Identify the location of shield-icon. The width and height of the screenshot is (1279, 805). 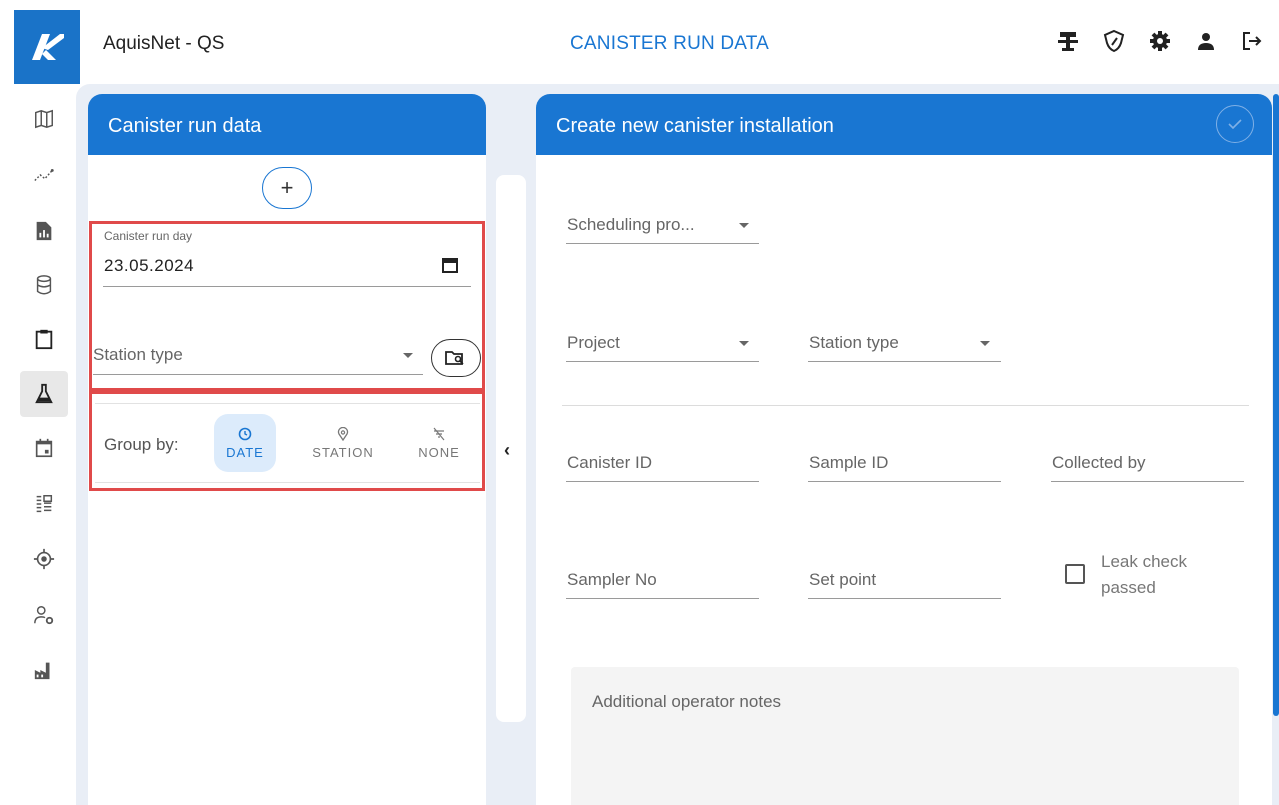
(1114, 41).